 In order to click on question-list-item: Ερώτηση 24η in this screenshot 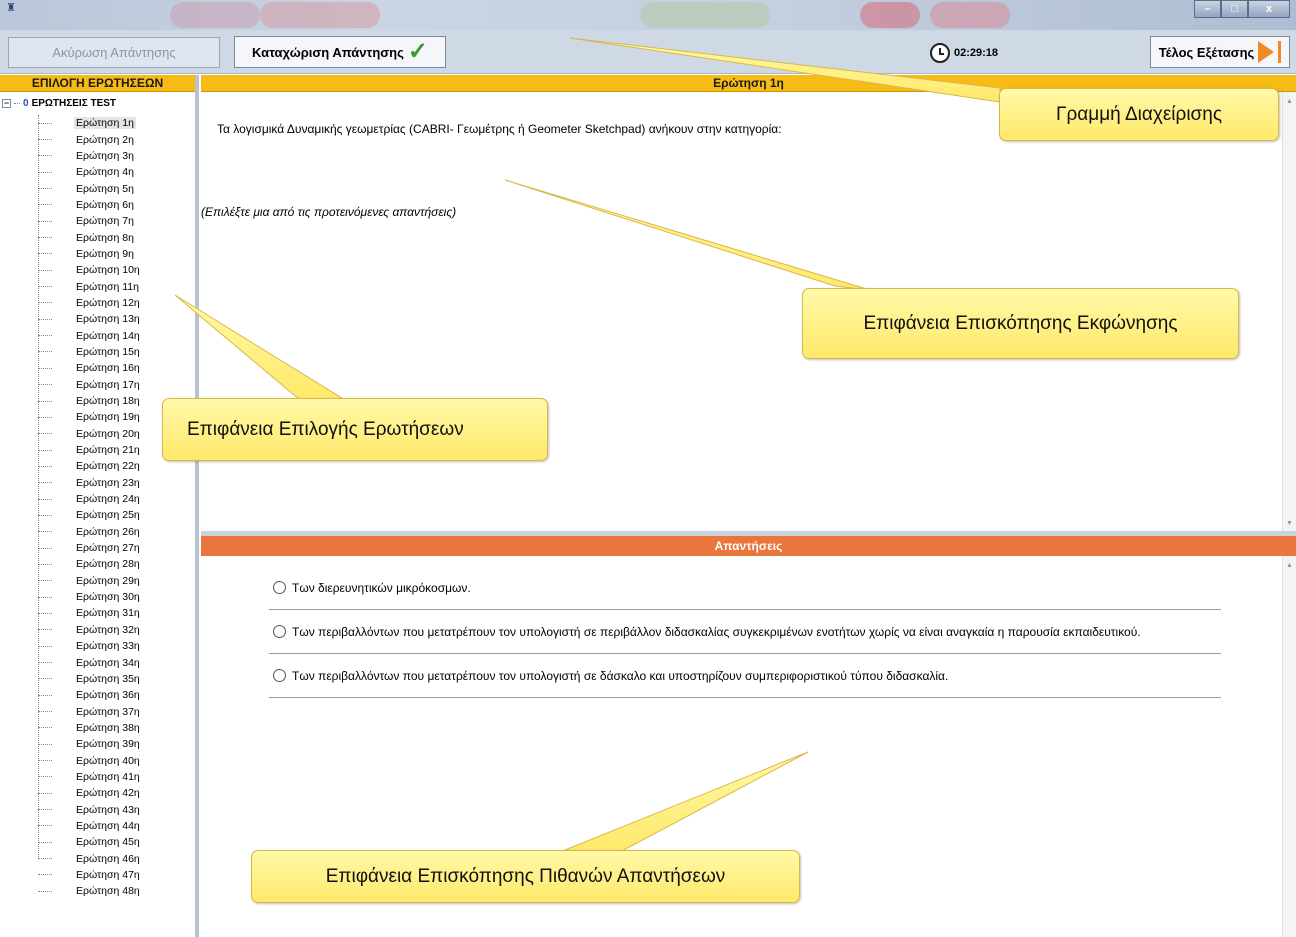, I will do `click(90, 499)`.